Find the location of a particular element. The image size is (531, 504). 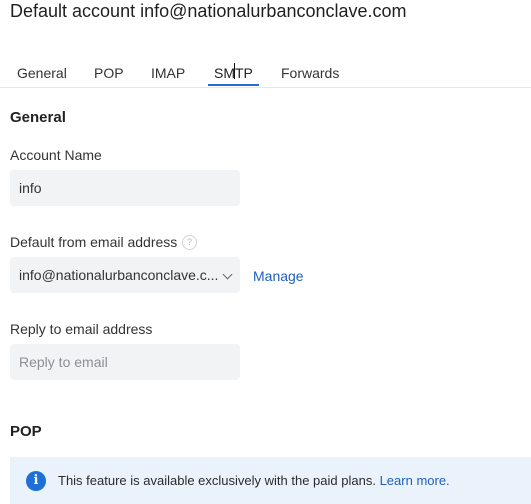

account-name-input: info is located at coordinates (125, 188).